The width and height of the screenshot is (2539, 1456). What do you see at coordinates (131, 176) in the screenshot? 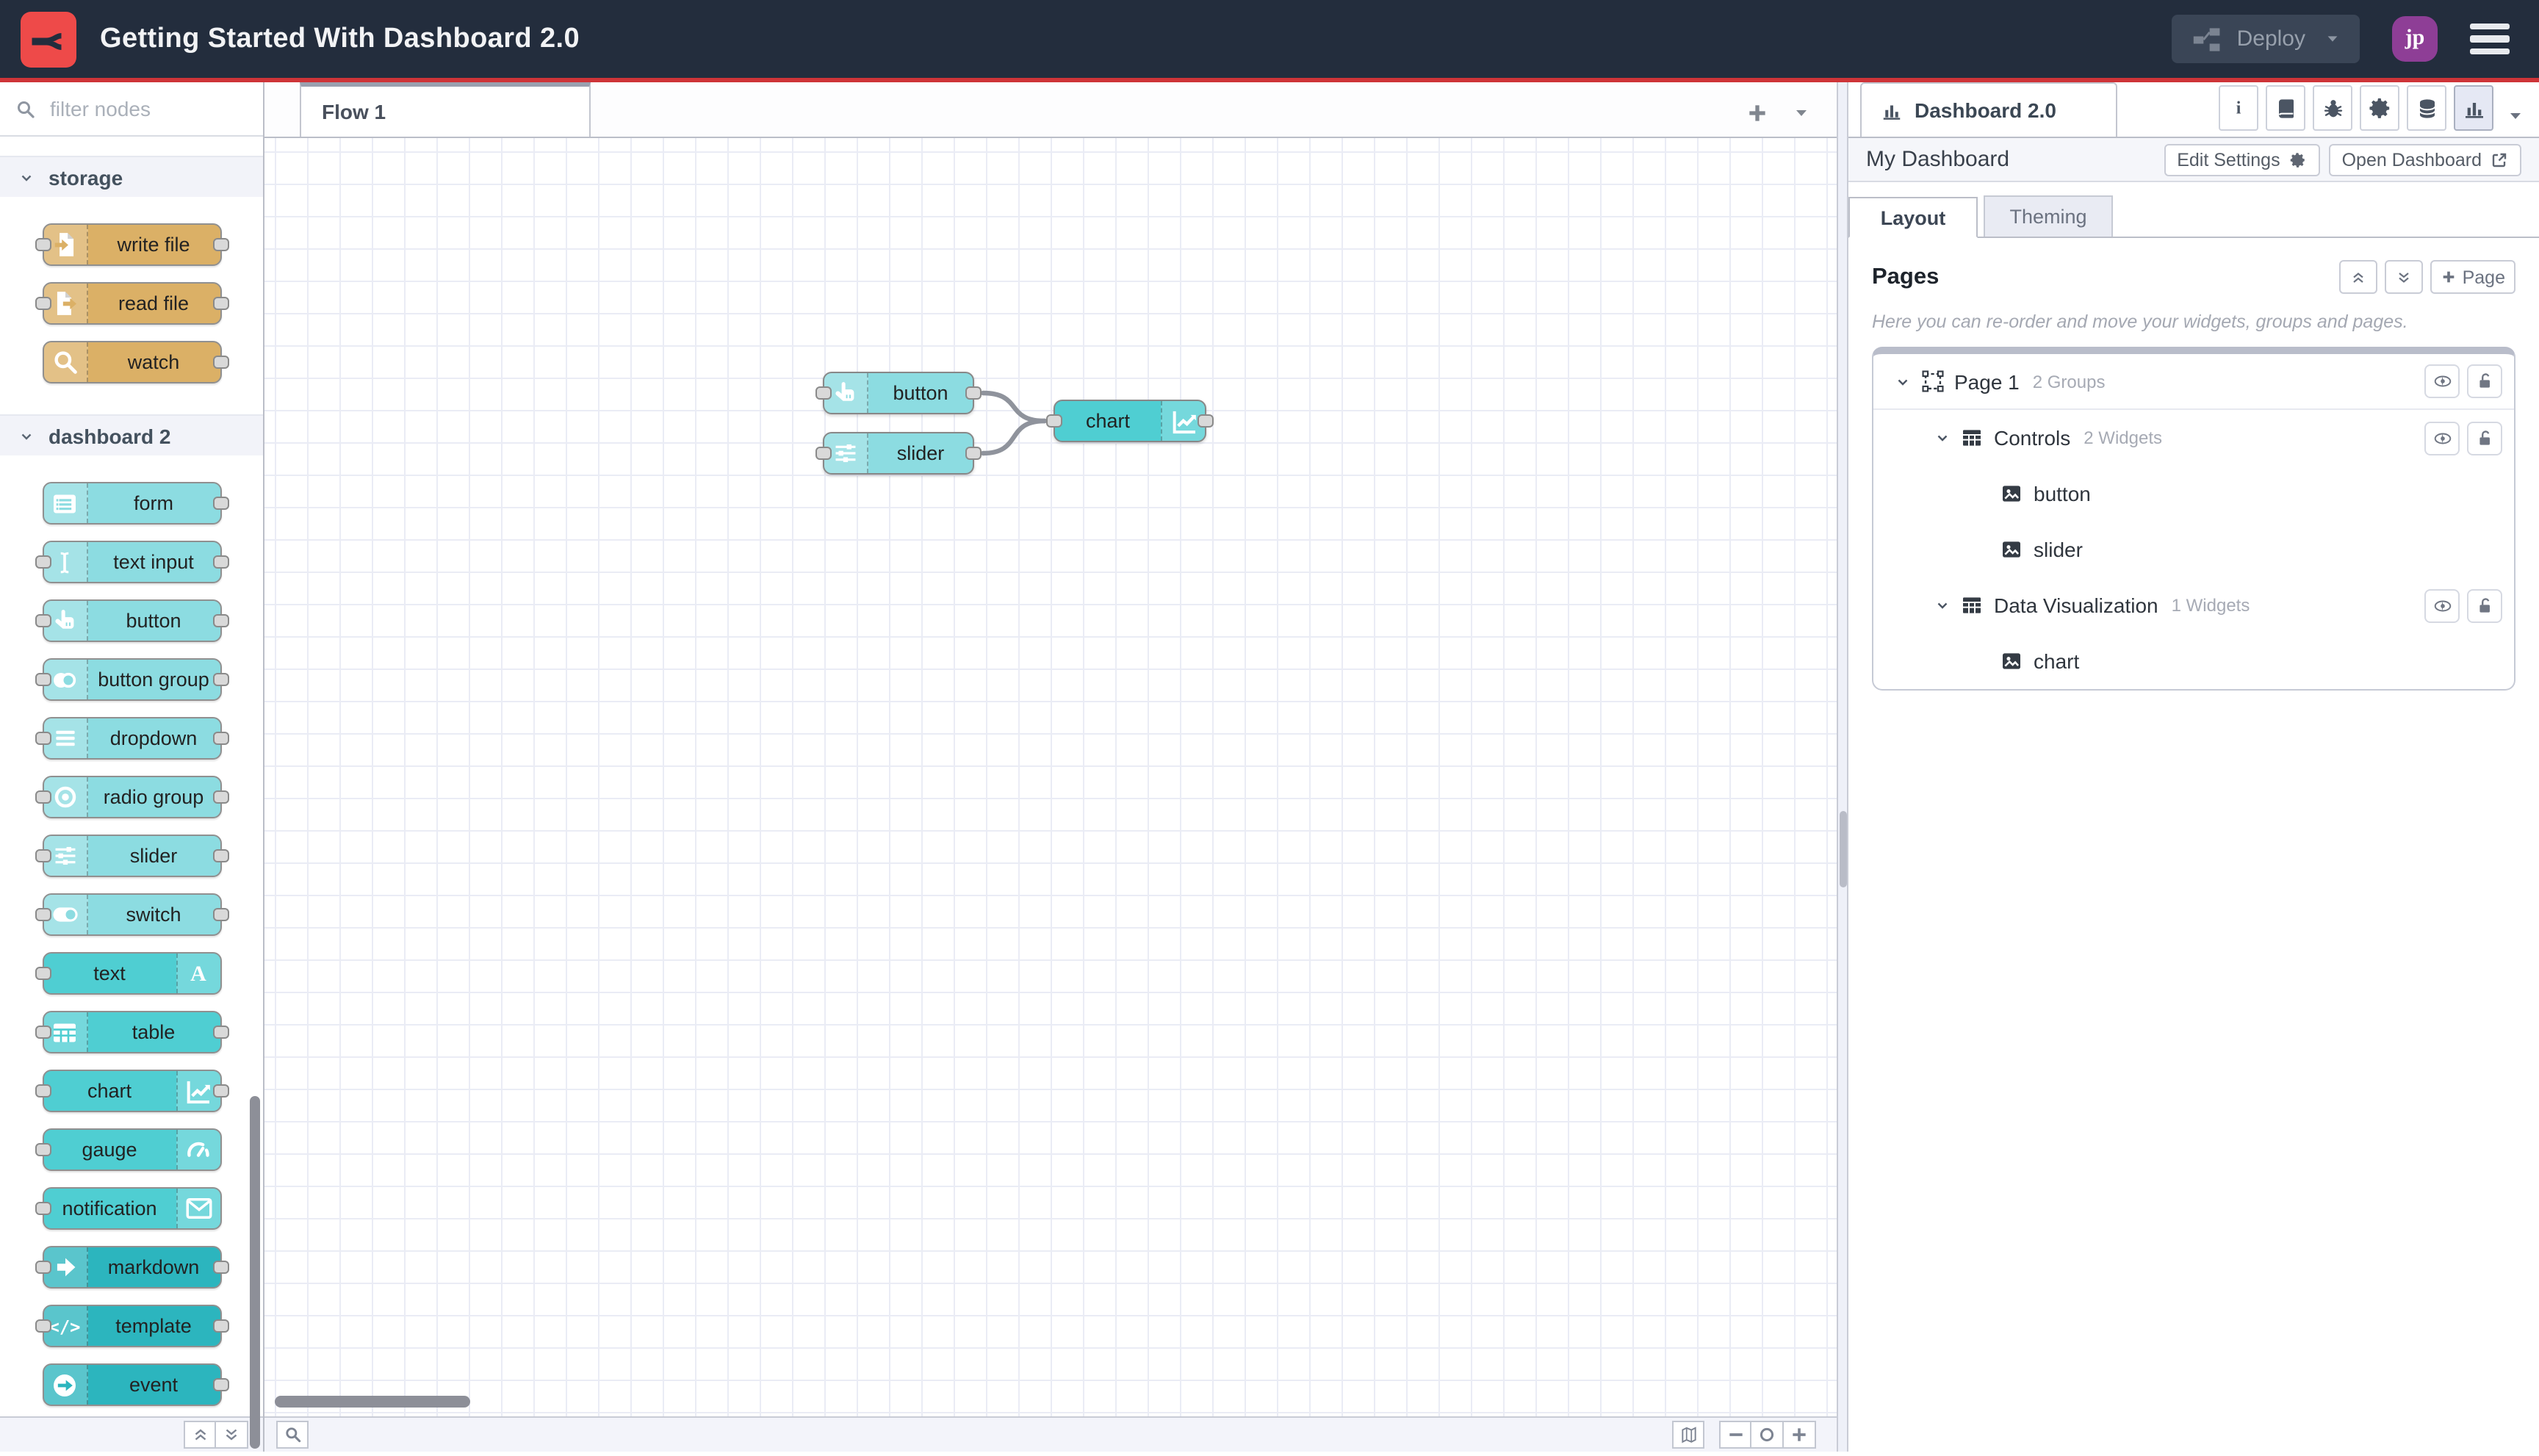
I see `palette-category-header: storage` at bounding box center [131, 176].